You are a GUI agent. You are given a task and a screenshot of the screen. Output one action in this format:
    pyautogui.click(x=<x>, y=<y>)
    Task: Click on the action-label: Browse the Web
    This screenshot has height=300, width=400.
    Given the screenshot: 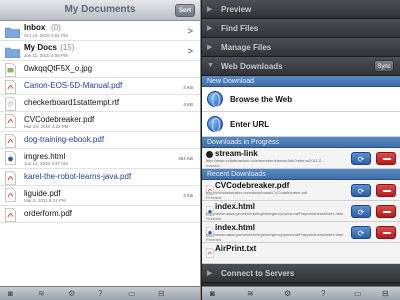 What is the action you would take?
    pyautogui.click(x=261, y=99)
    